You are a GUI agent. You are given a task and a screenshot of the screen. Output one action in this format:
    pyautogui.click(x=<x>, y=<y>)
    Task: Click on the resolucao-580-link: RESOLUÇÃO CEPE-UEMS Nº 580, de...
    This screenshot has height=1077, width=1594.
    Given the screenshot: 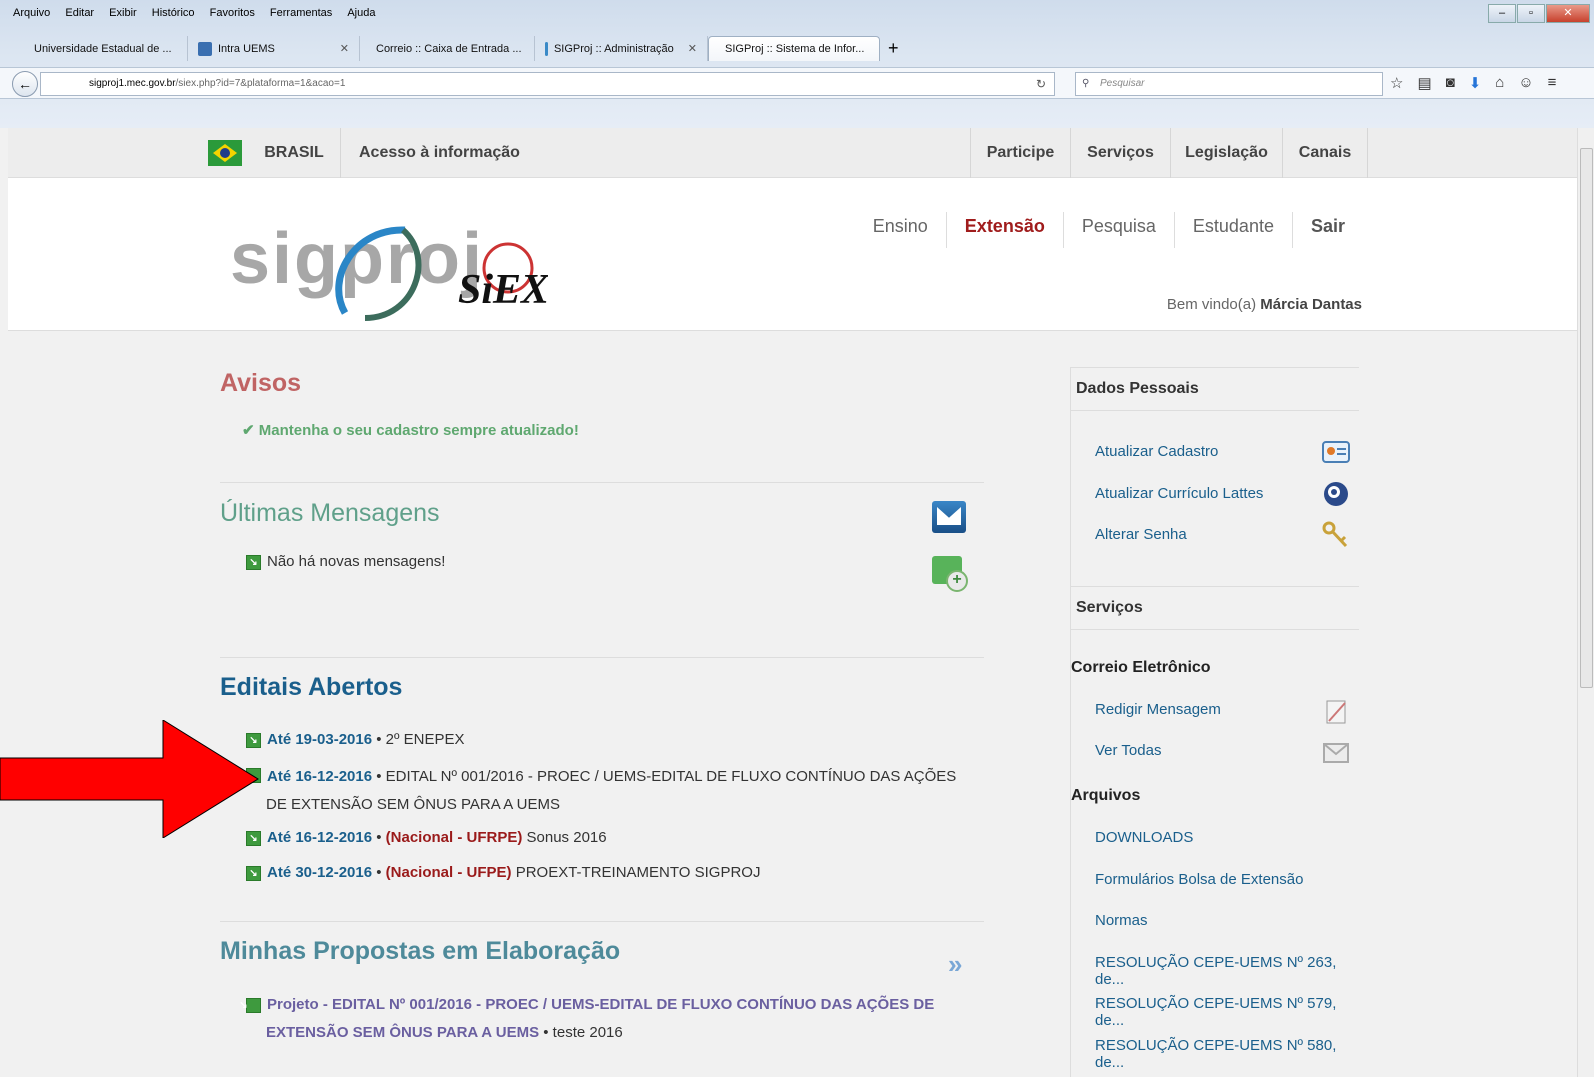 What is the action you would take?
    pyautogui.click(x=1227, y=1054)
    